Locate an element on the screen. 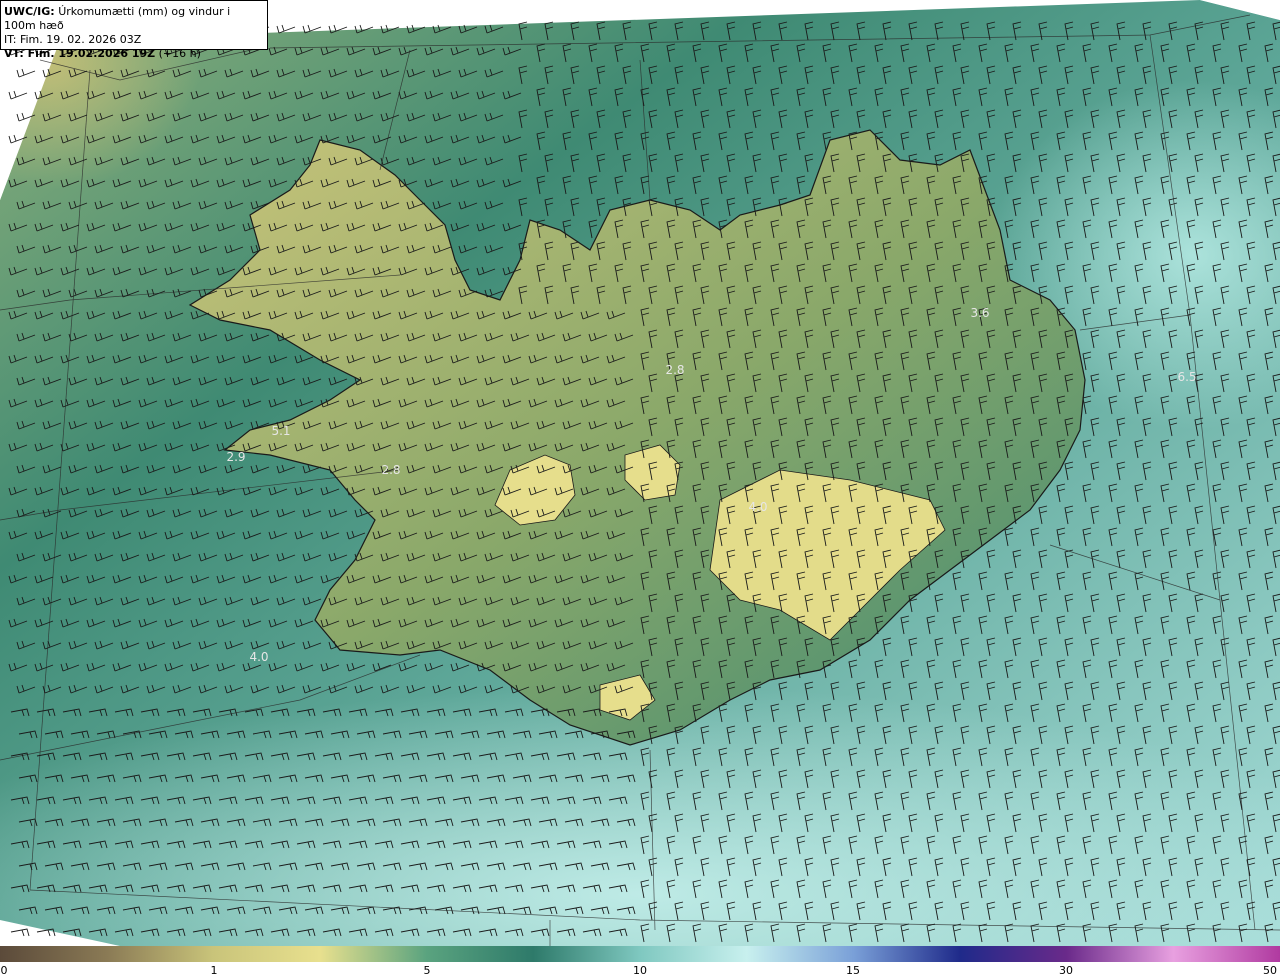 The height and width of the screenshot is (978, 1280). colorbar is located at coordinates (640, 954).